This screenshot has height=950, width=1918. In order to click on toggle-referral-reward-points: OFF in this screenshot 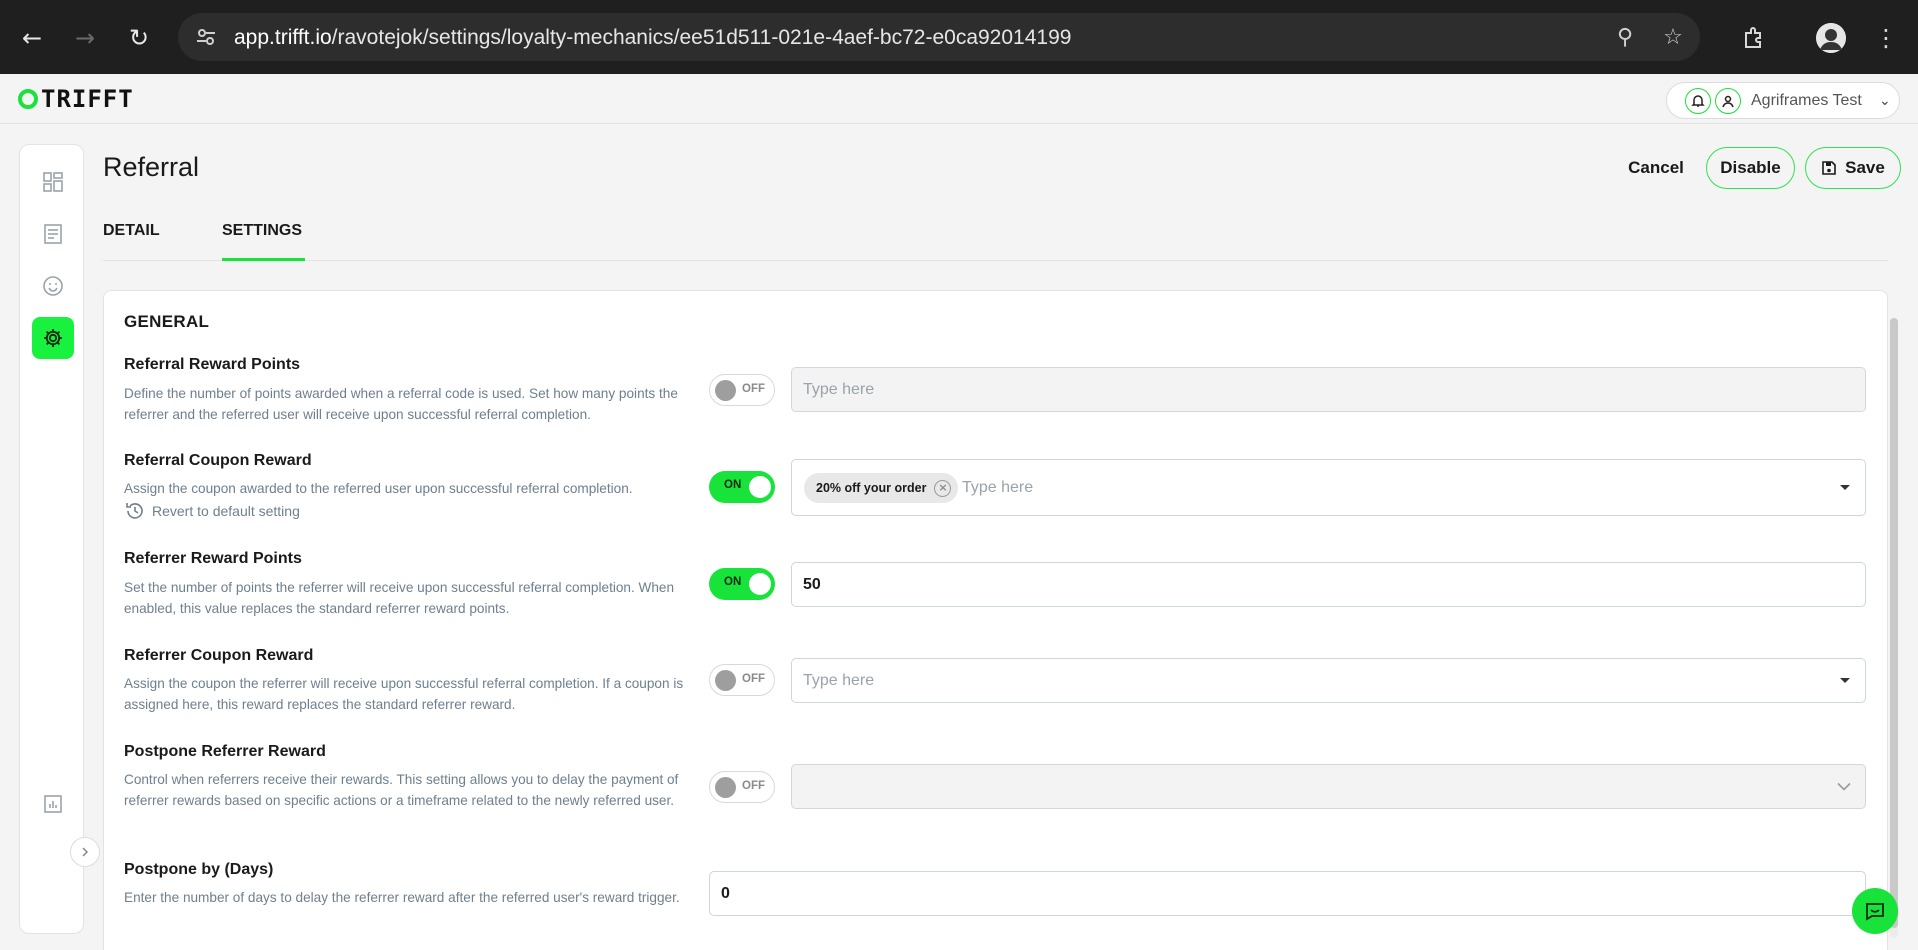, I will do `click(742, 390)`.